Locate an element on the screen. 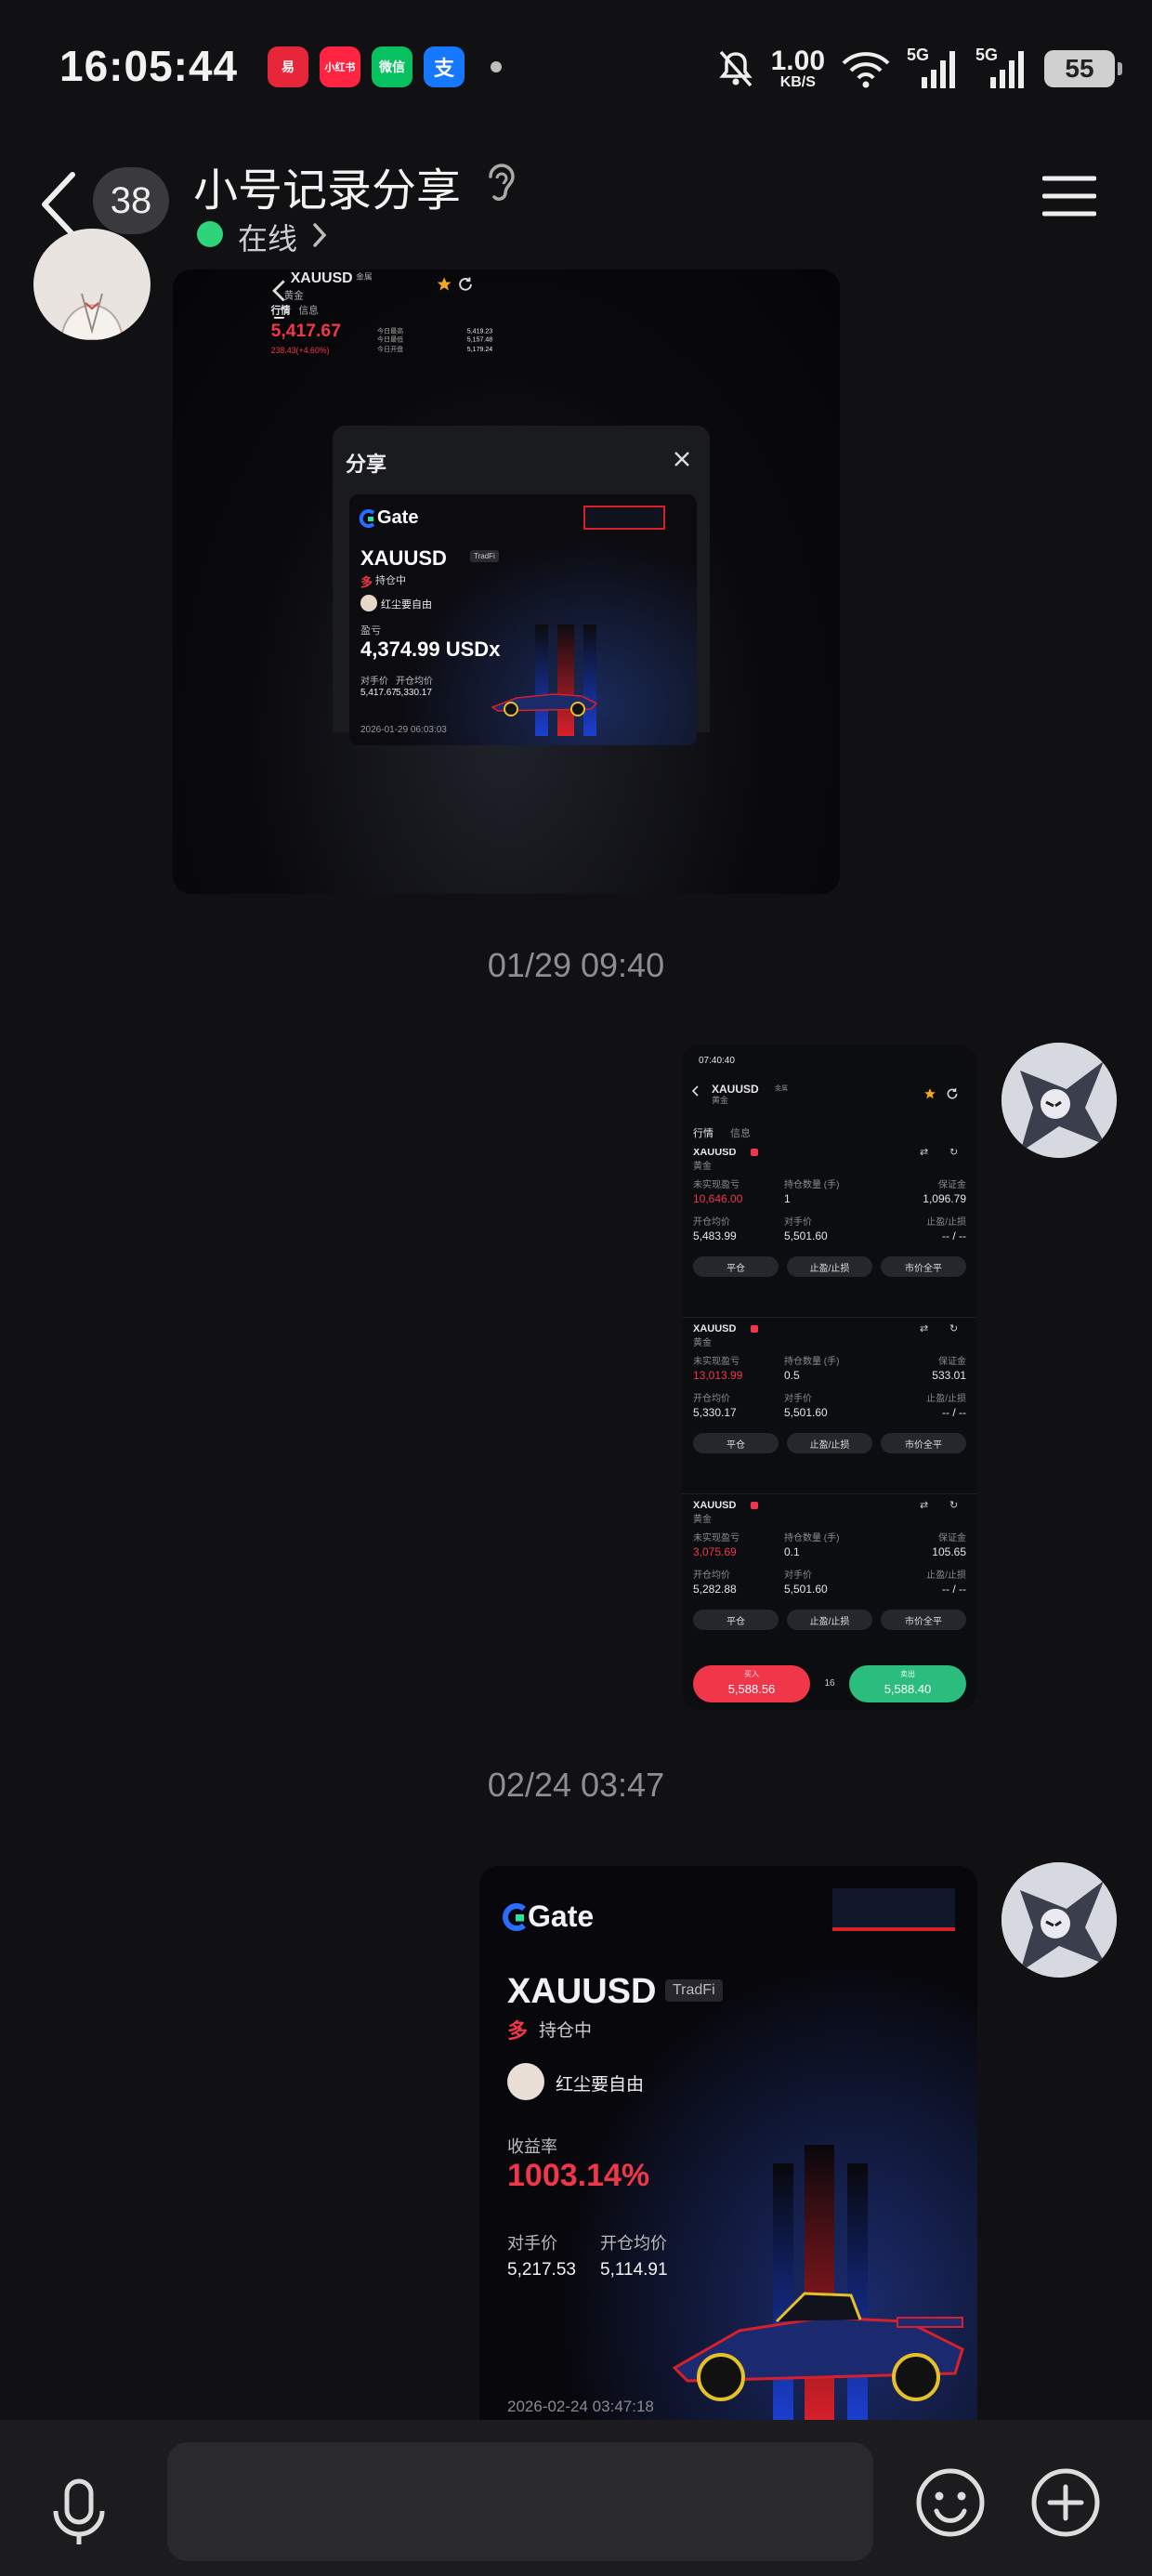 This screenshot has height=2576, width=1152. message-input is located at coordinates (520, 2501).